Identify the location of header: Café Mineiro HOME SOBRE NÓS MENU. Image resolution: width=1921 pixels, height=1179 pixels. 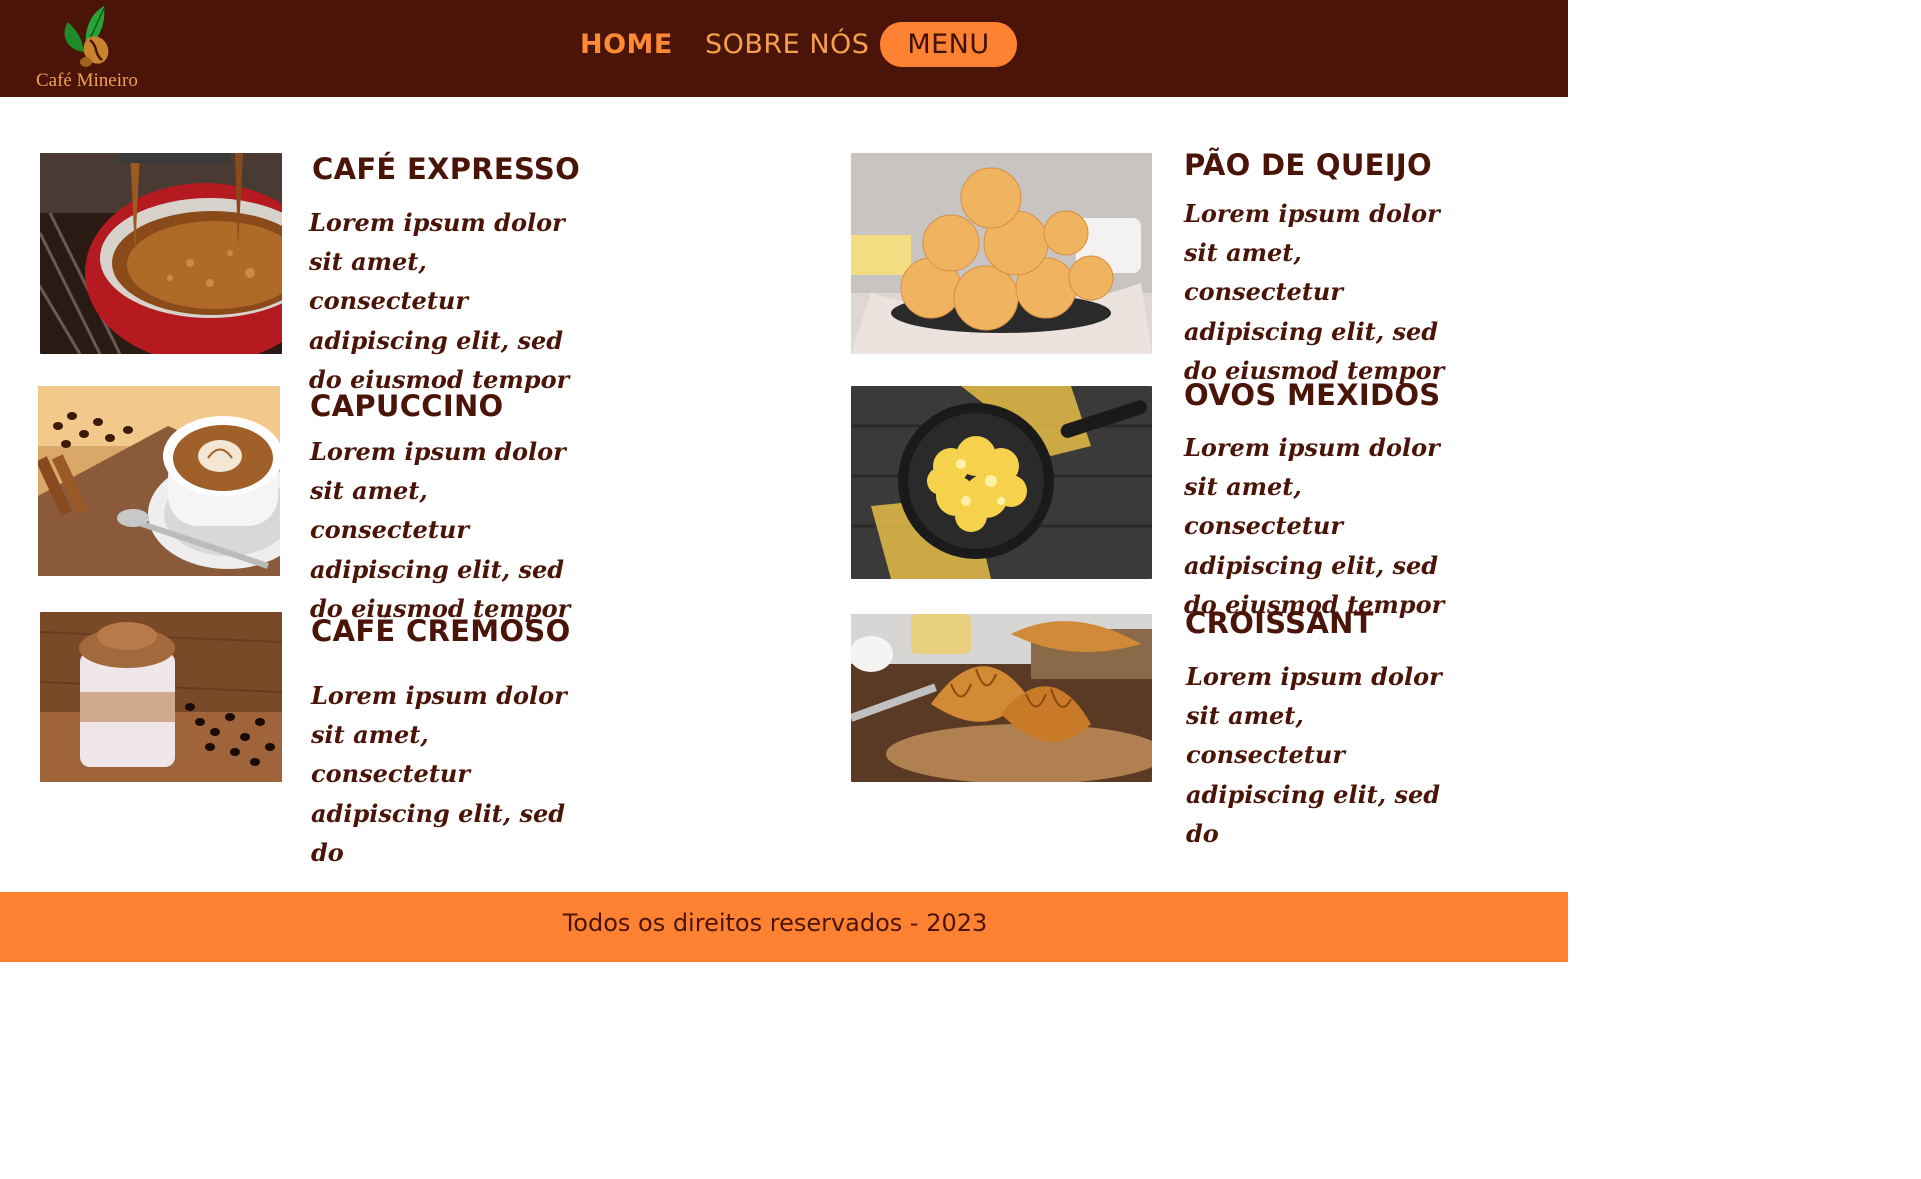
(784, 48).